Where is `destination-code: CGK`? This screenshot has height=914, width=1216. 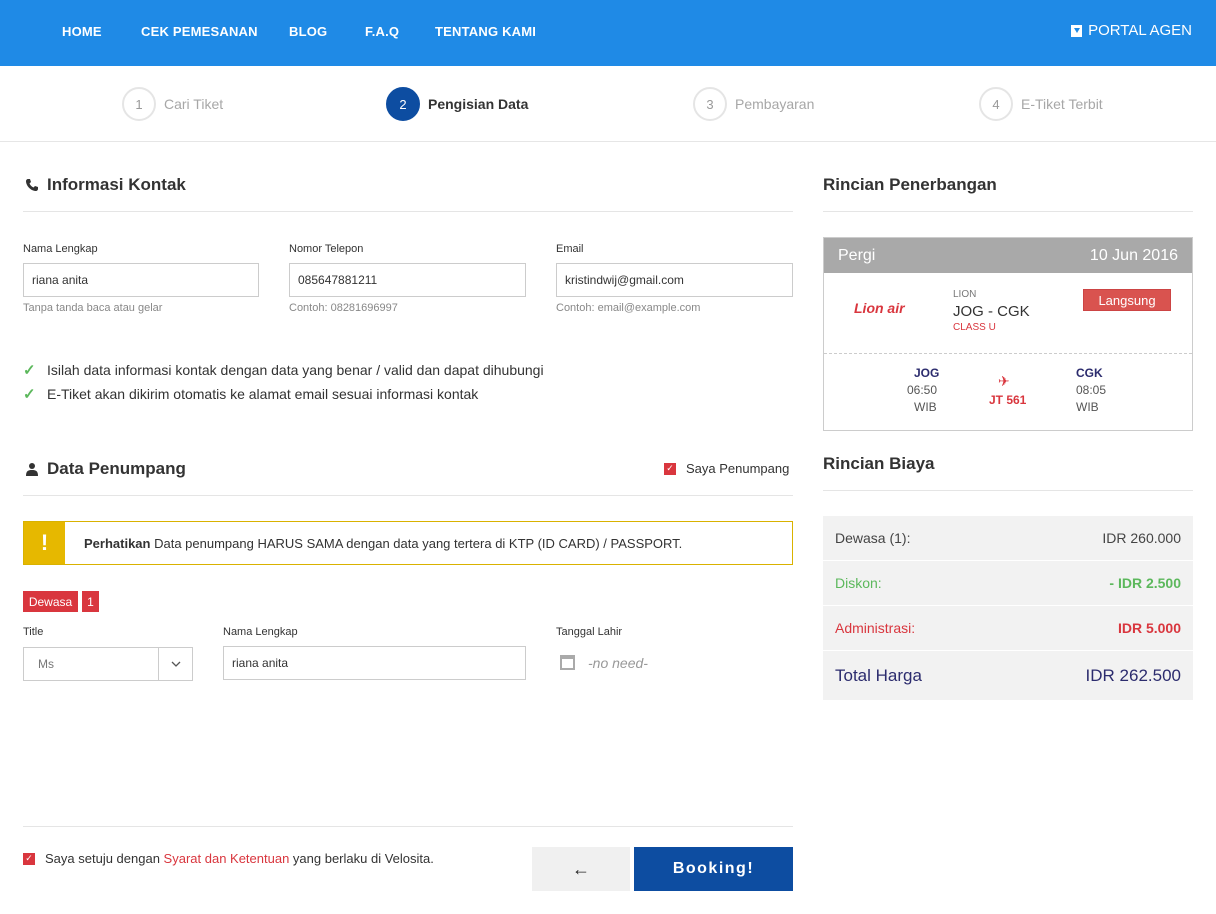 destination-code: CGK is located at coordinates (1089, 373).